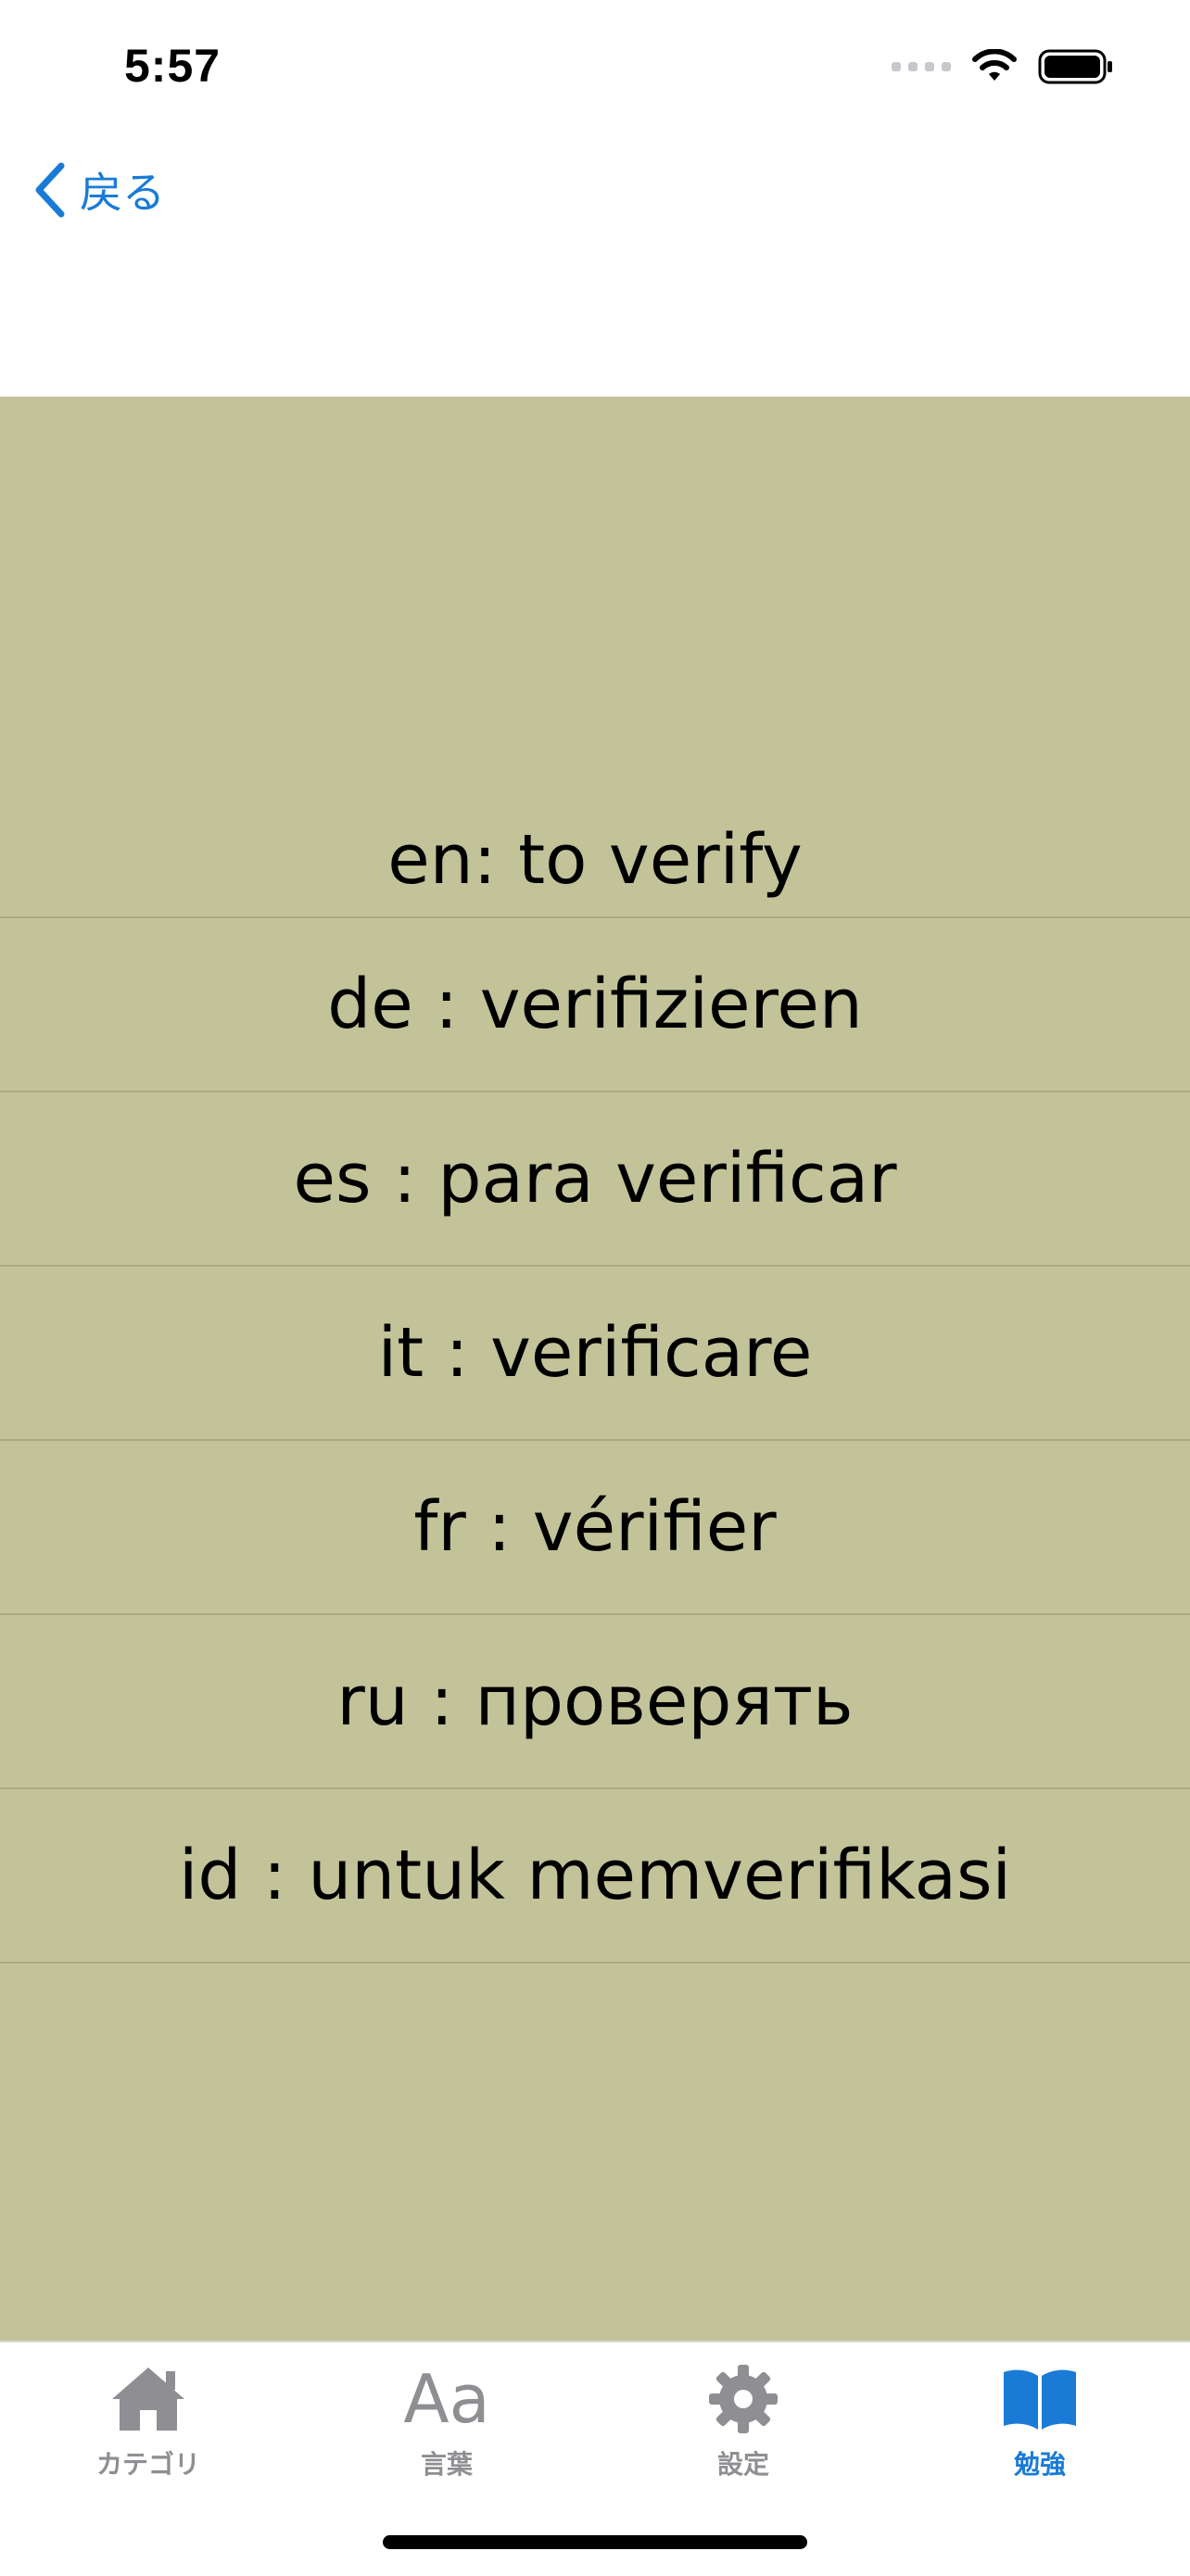 This screenshot has height=2576, width=1190. Describe the element at coordinates (595, 1702) in the screenshot. I see `translation-row-ru: ru : проверять` at that location.